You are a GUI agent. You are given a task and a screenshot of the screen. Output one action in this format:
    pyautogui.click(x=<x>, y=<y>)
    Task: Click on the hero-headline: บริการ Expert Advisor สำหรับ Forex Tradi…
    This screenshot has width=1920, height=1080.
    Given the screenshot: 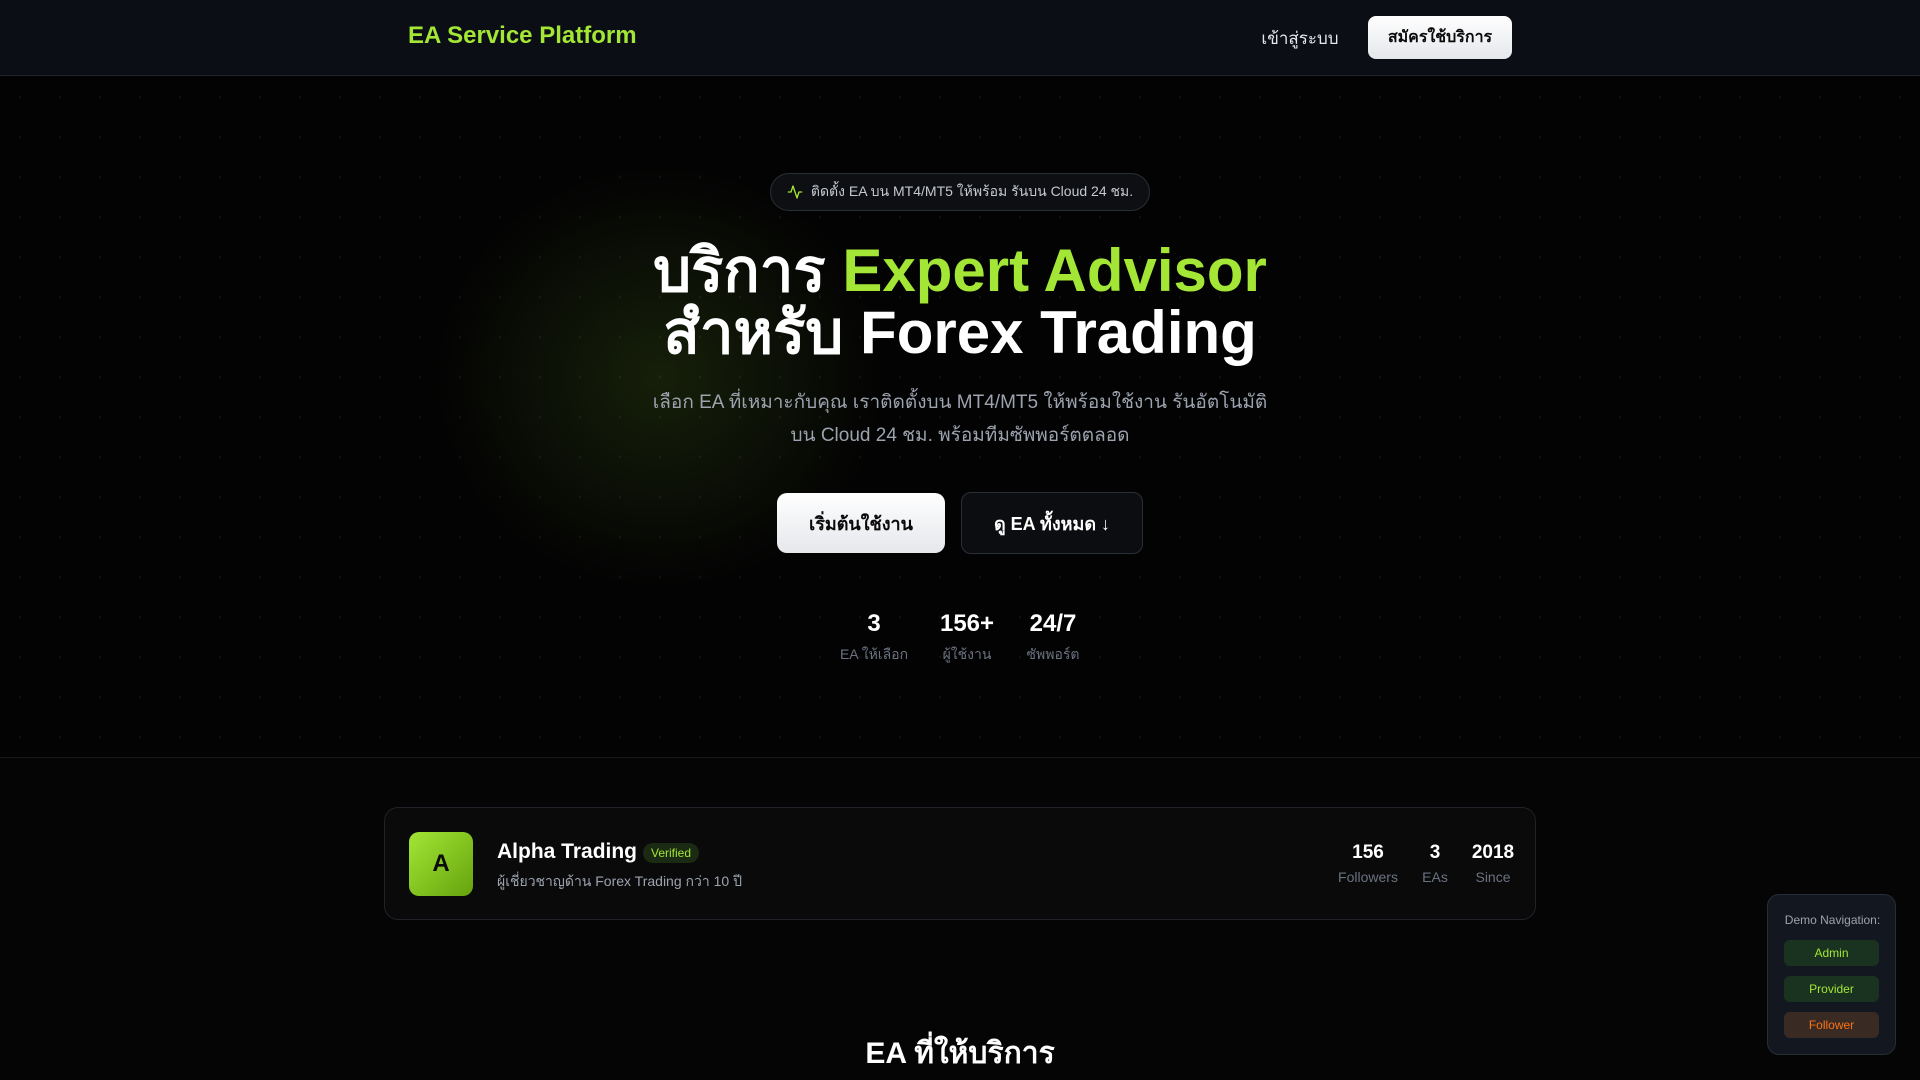 What is the action you would take?
    pyautogui.click(x=960, y=302)
    